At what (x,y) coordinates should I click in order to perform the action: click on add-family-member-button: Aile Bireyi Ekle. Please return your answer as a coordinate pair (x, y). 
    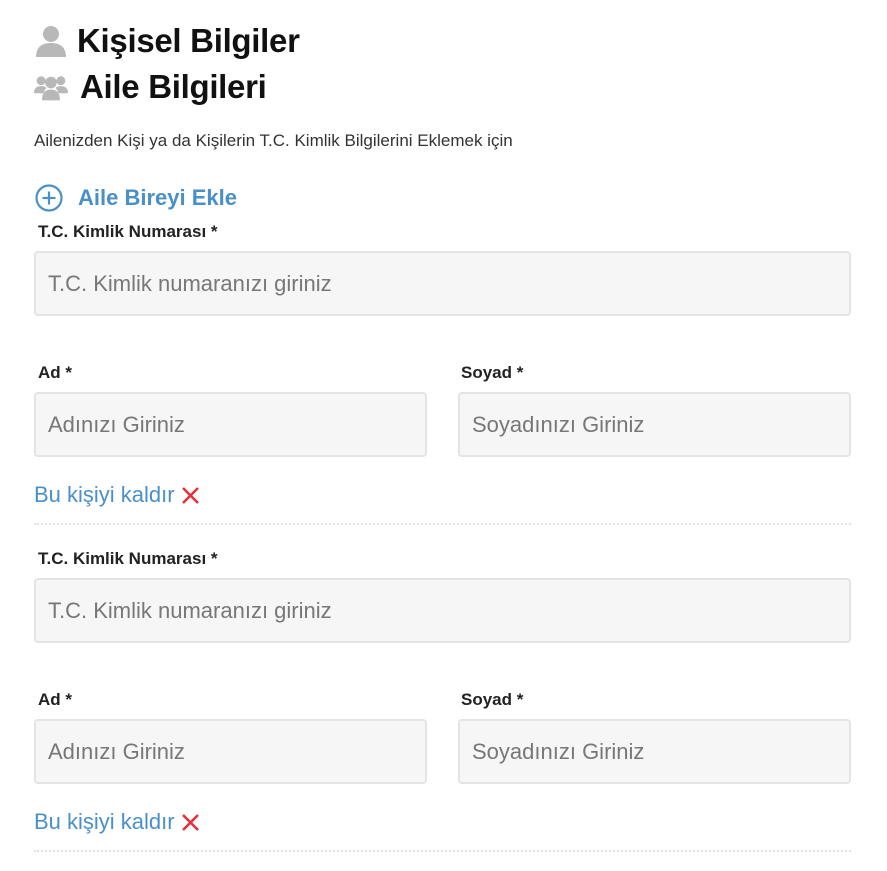
    Looking at the image, I should click on (442, 198).